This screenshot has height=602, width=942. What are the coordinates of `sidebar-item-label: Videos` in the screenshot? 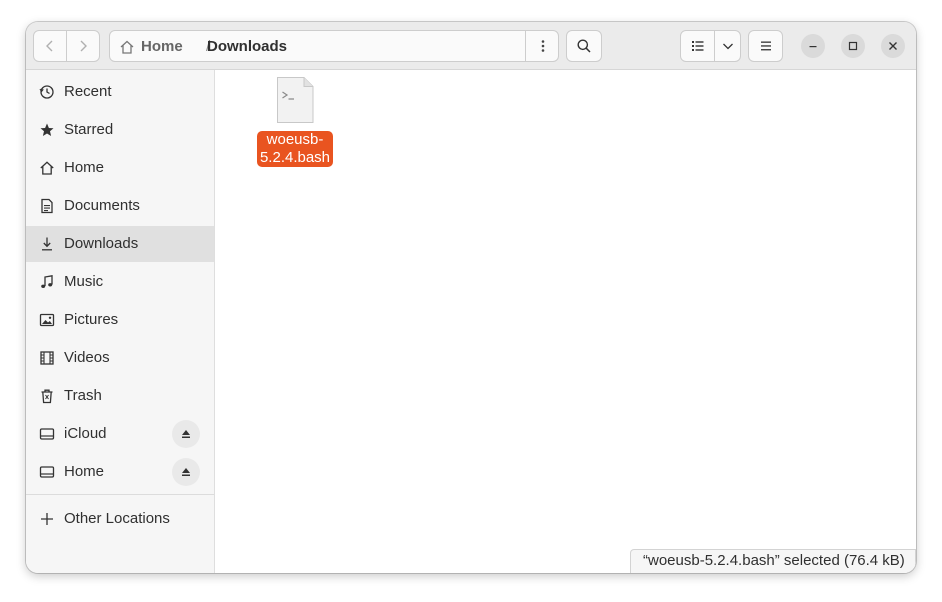 It's located at (87, 357).